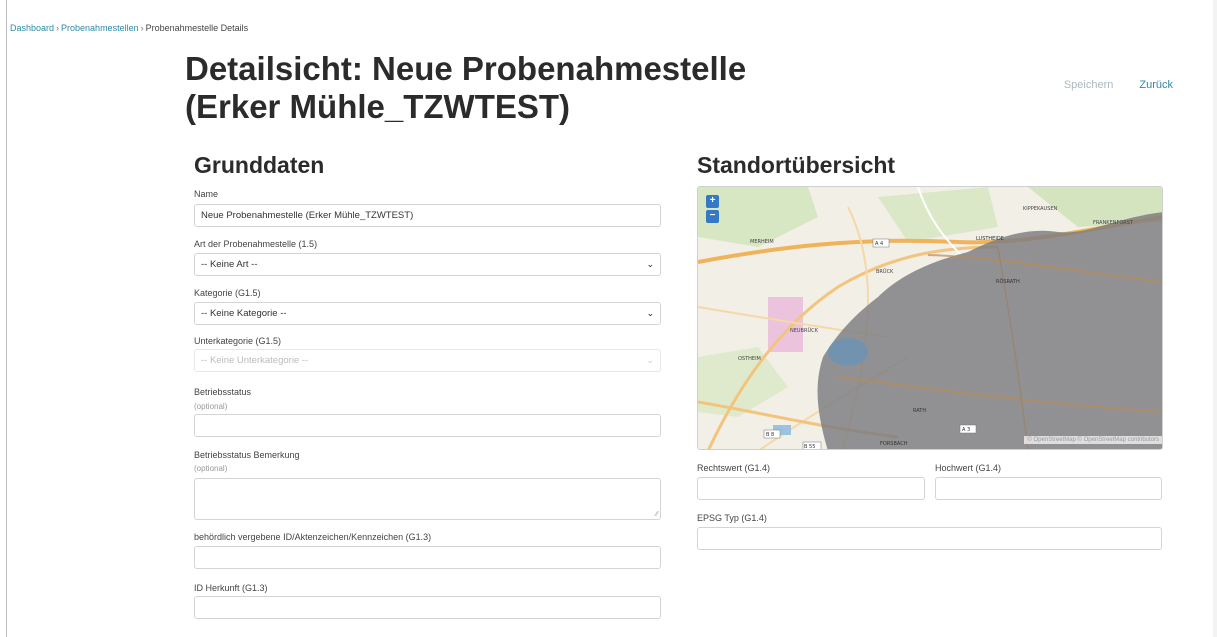 The width and height of the screenshot is (1217, 637). What do you see at coordinates (770, 435) in the screenshot?
I see `map-road-label: B 8` at bounding box center [770, 435].